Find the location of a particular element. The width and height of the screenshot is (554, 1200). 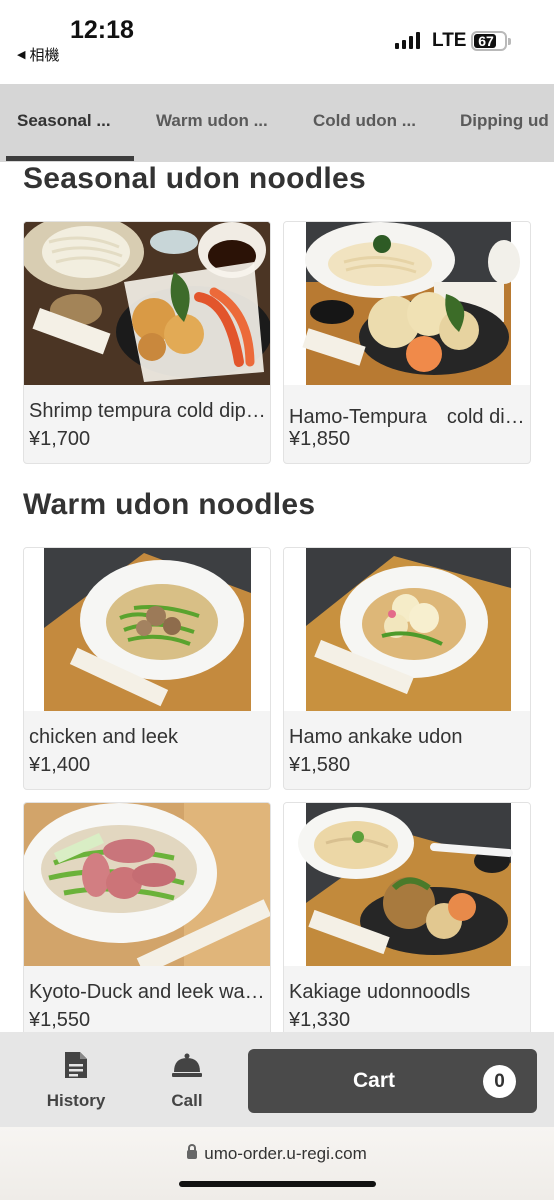

call-label: Call is located at coordinates (187, 1100).